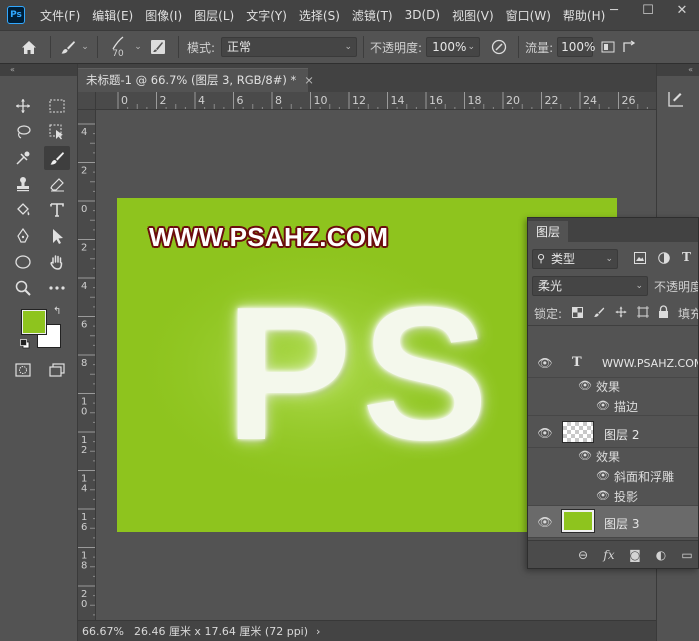 The width and height of the screenshot is (699, 641). What do you see at coordinates (663, 311) in the screenshot?
I see `lock-all-icon` at bounding box center [663, 311].